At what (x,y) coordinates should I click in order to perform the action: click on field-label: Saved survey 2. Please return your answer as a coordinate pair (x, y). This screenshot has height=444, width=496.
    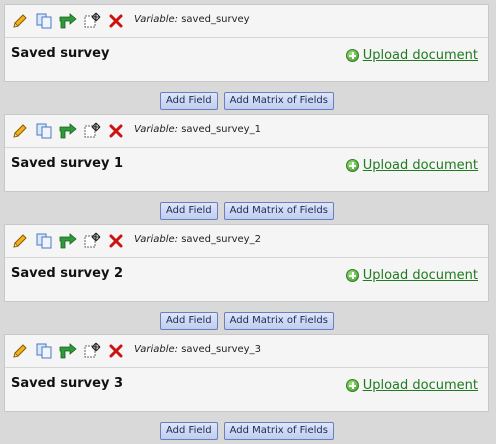
    Looking at the image, I should click on (67, 273).